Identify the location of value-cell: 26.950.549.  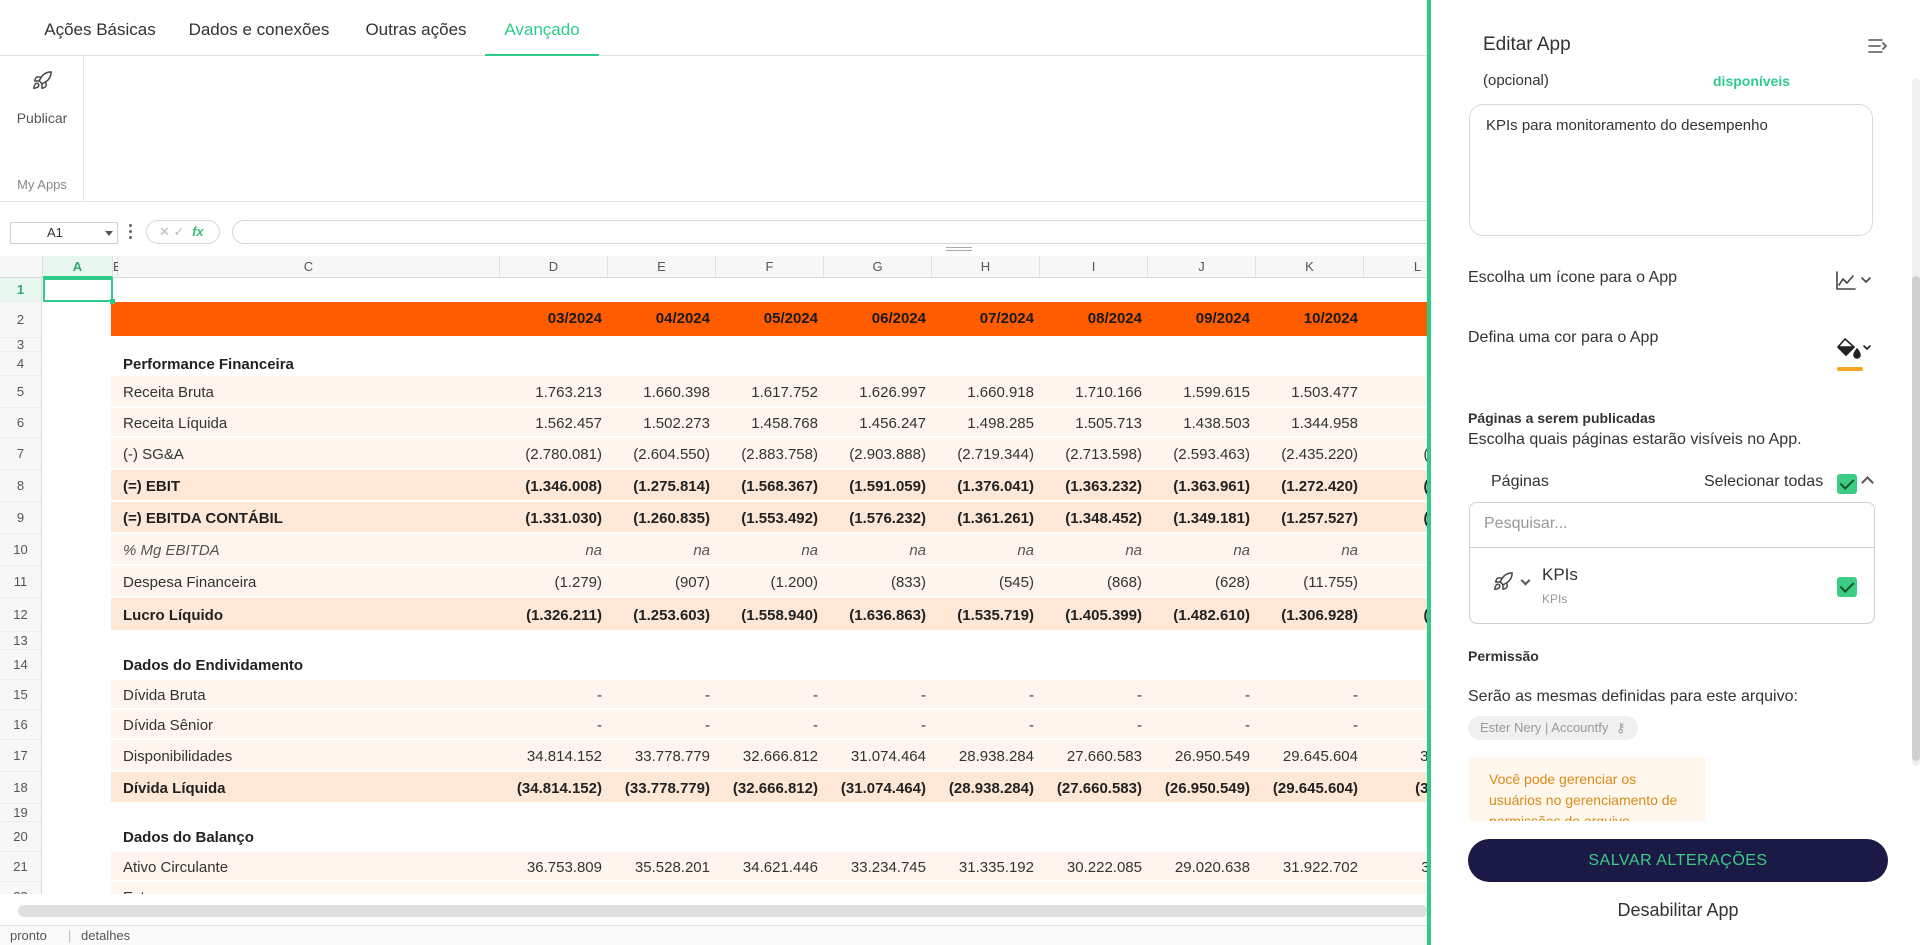
(1212, 756).